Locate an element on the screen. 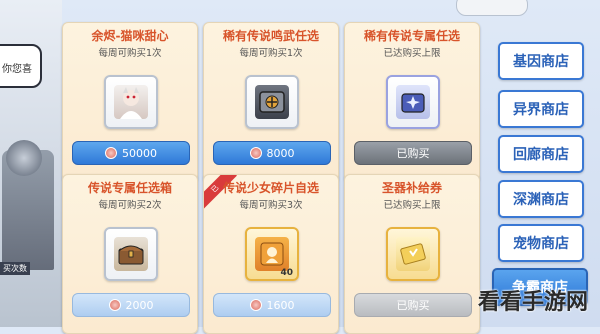 The image size is (600, 334). sidebar-item-corridor-shop: 回廊商店 is located at coordinates (541, 154).